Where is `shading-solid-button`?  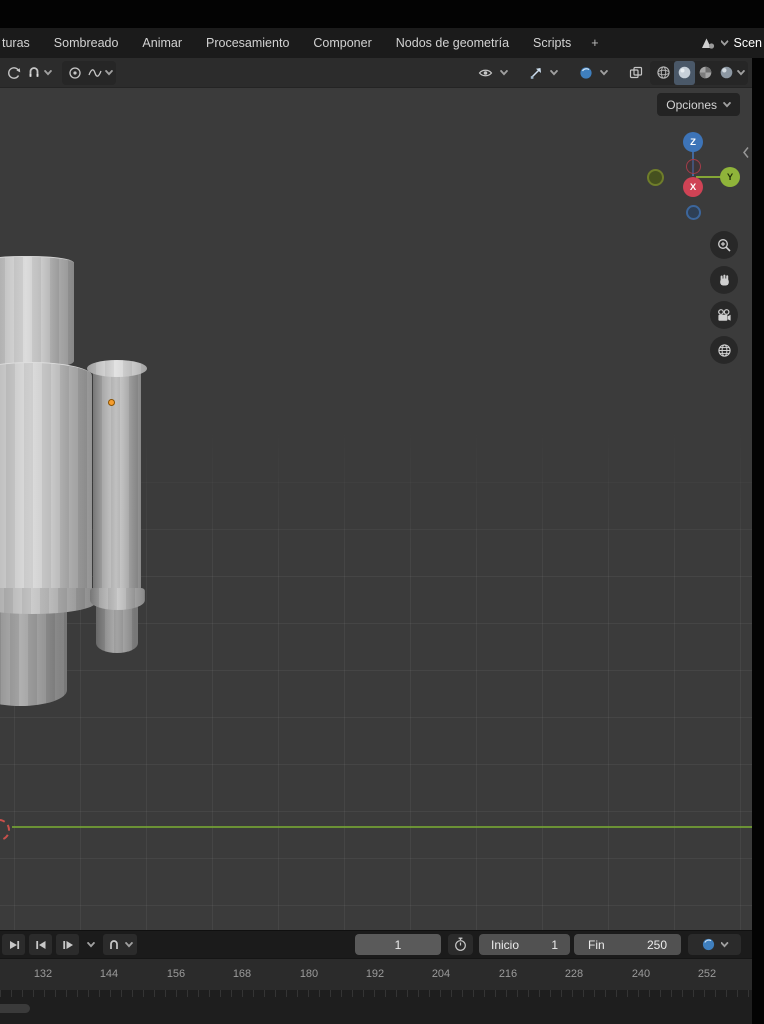
shading-solid-button is located at coordinates (684, 72).